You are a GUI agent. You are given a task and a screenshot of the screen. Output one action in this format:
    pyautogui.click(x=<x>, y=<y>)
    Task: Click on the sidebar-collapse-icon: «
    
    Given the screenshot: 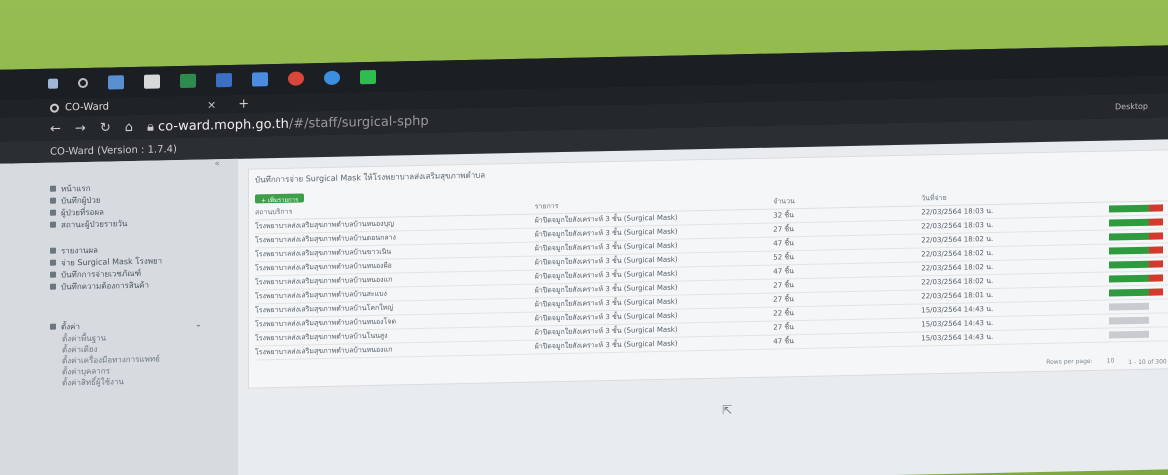 What is the action you would take?
    pyautogui.click(x=217, y=164)
    